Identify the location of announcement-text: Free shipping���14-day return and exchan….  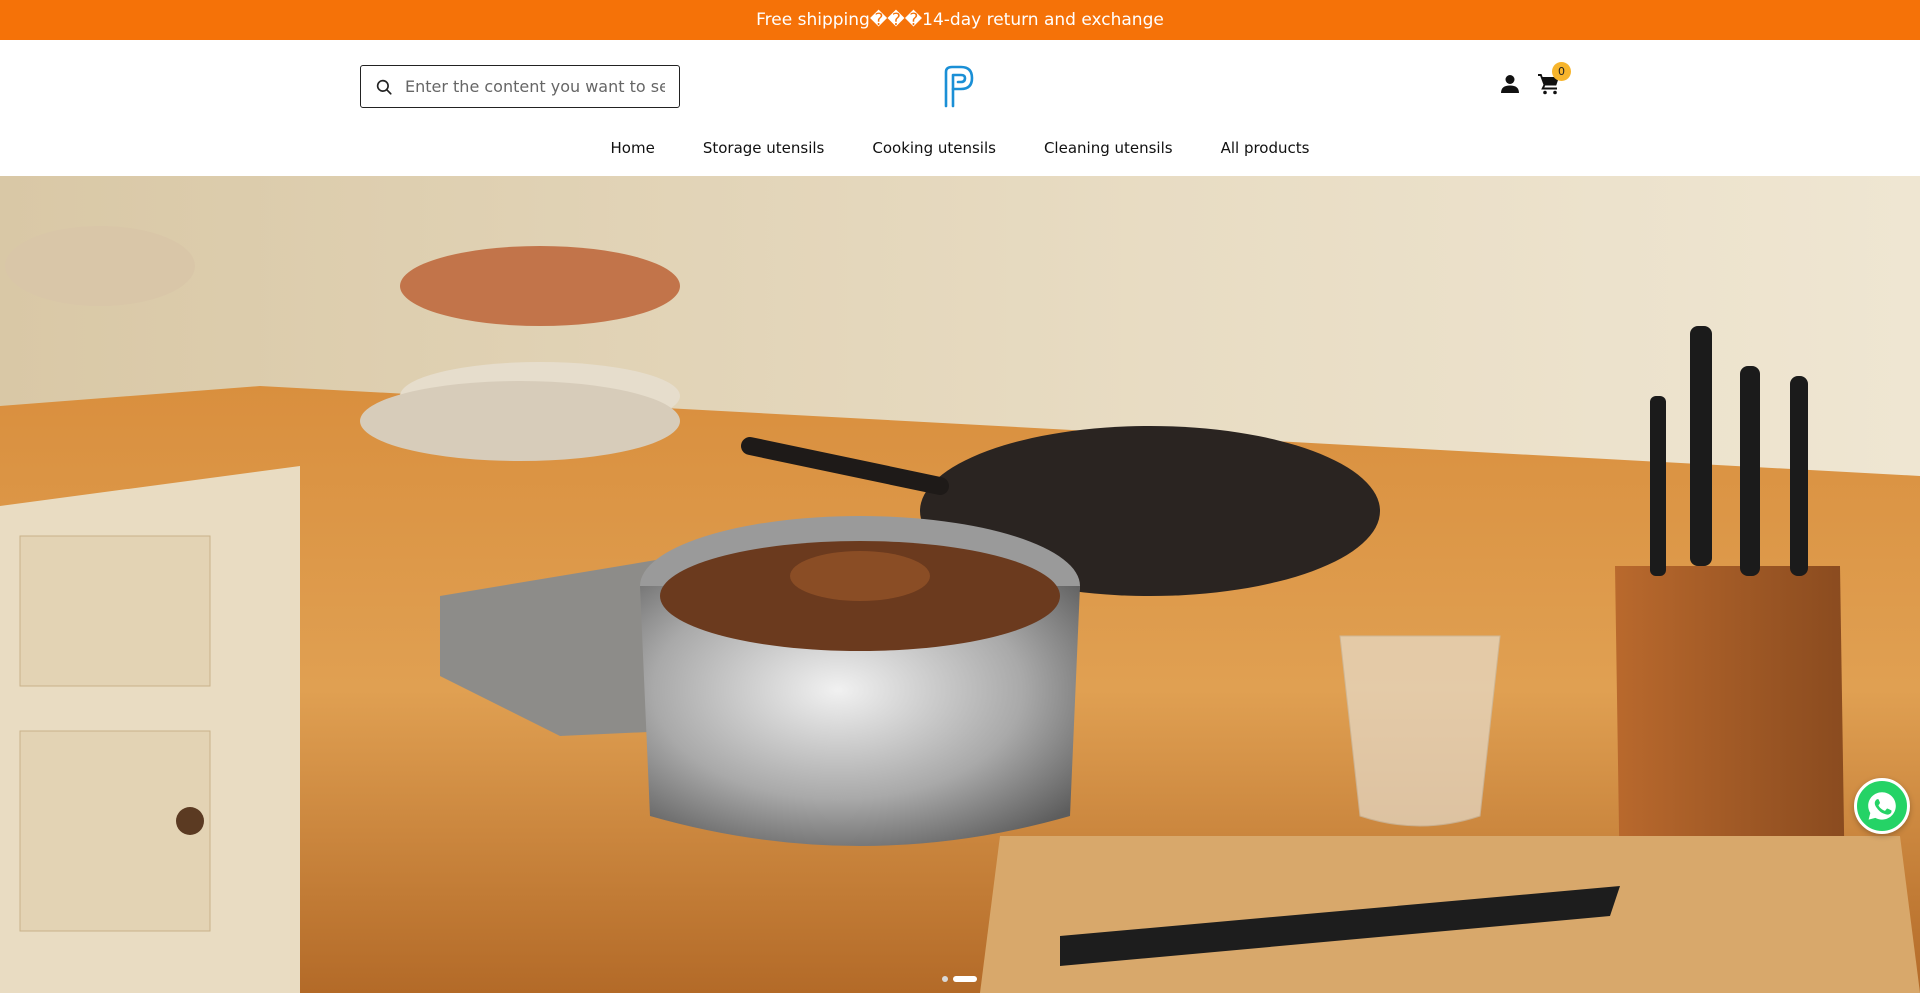
(960, 20).